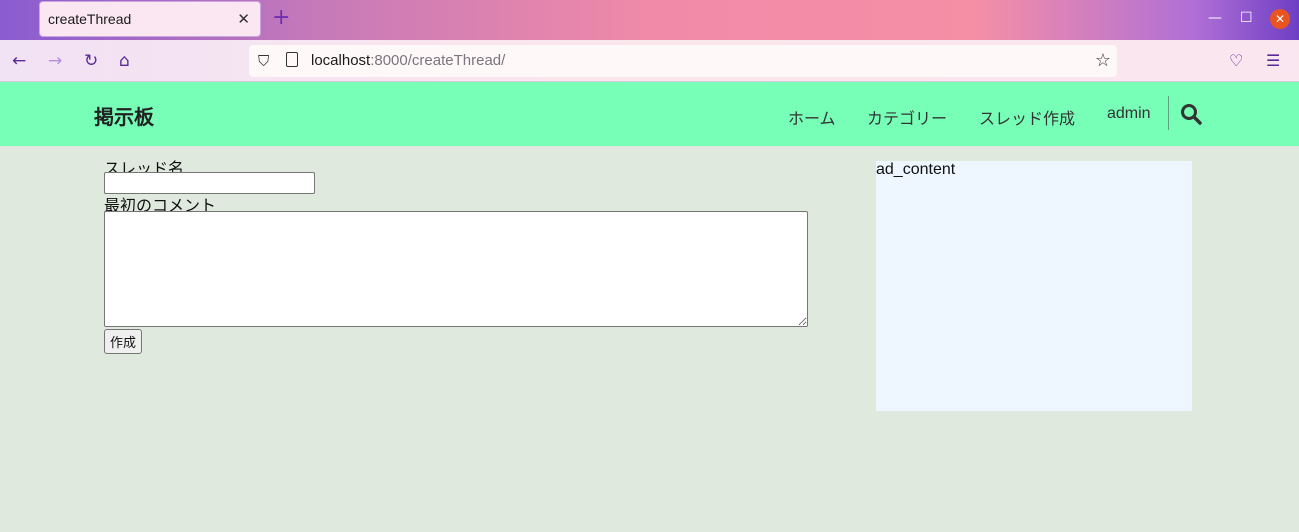 The image size is (1299, 532). I want to click on search-icon, so click(1191, 114).